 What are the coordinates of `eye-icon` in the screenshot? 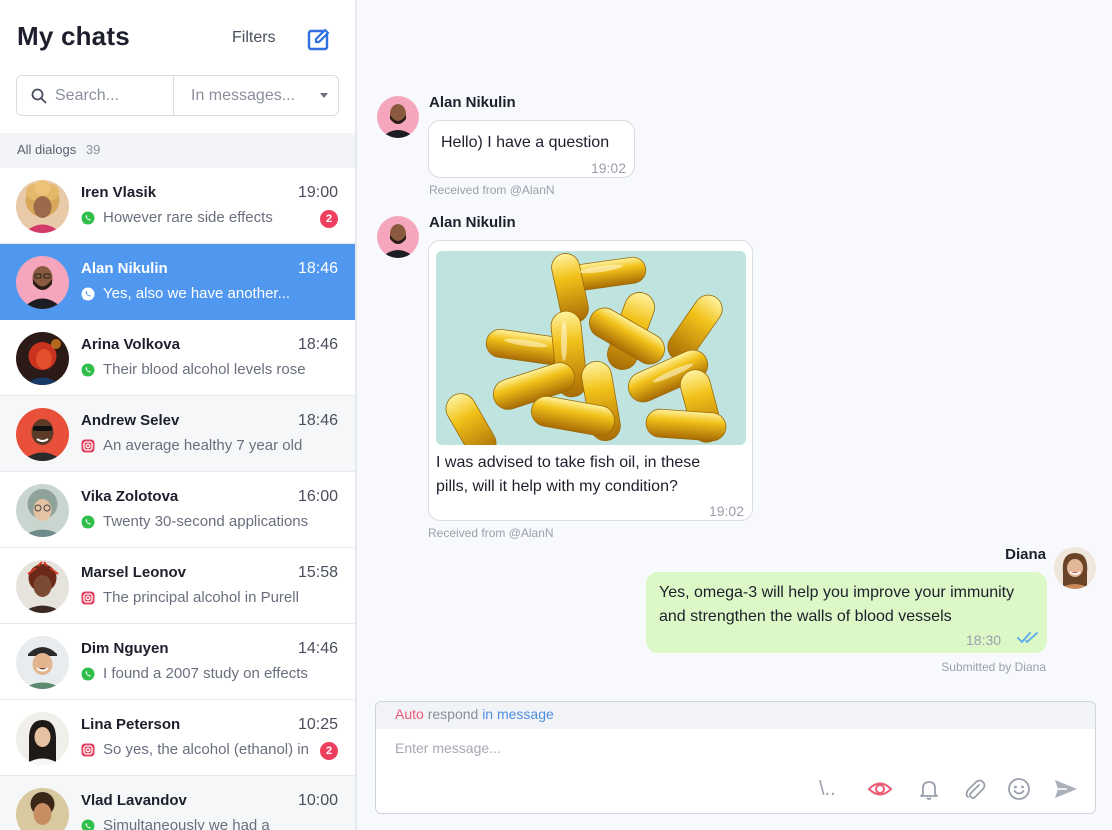 It's located at (880, 789).